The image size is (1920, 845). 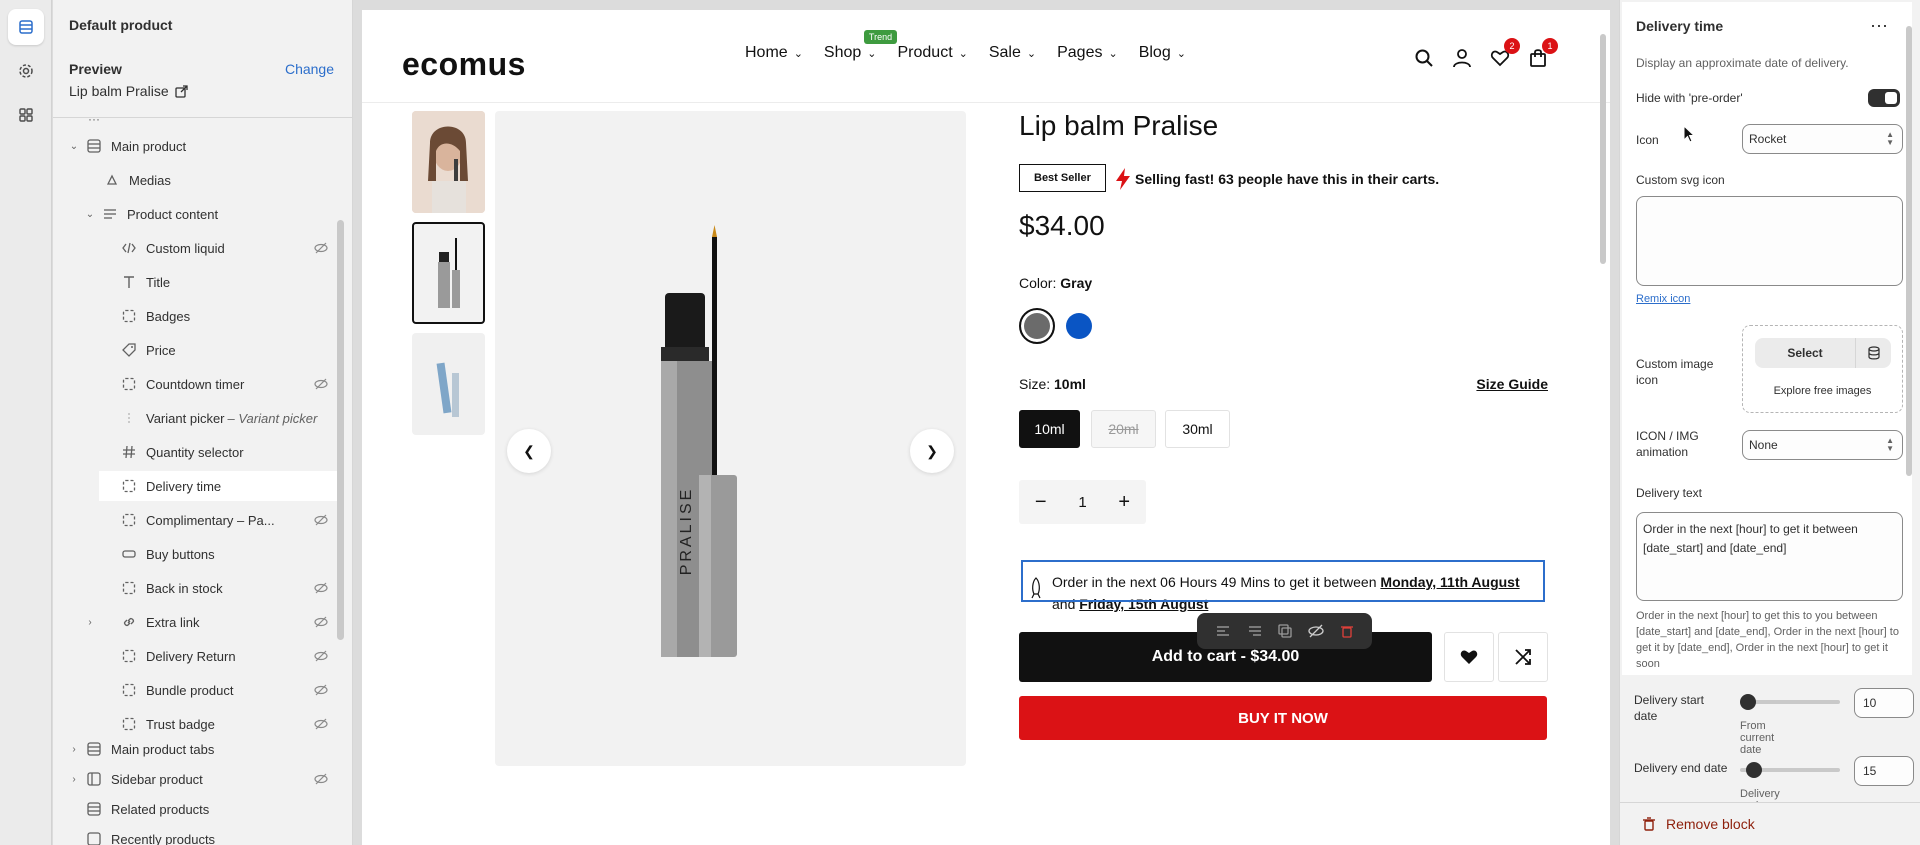 I want to click on icon-rail, so click(x=26, y=422).